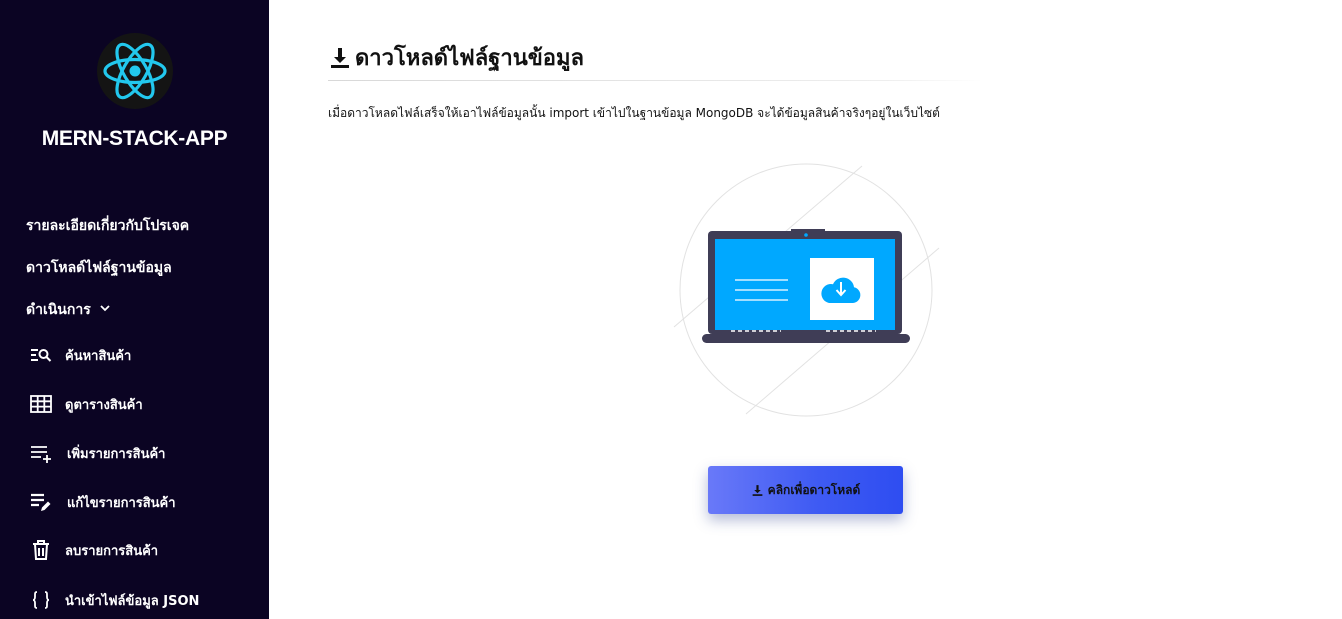 The width and height of the screenshot is (1342, 619). Describe the element at coordinates (134, 138) in the screenshot. I see `app-title: MERN-STACK-APP` at that location.